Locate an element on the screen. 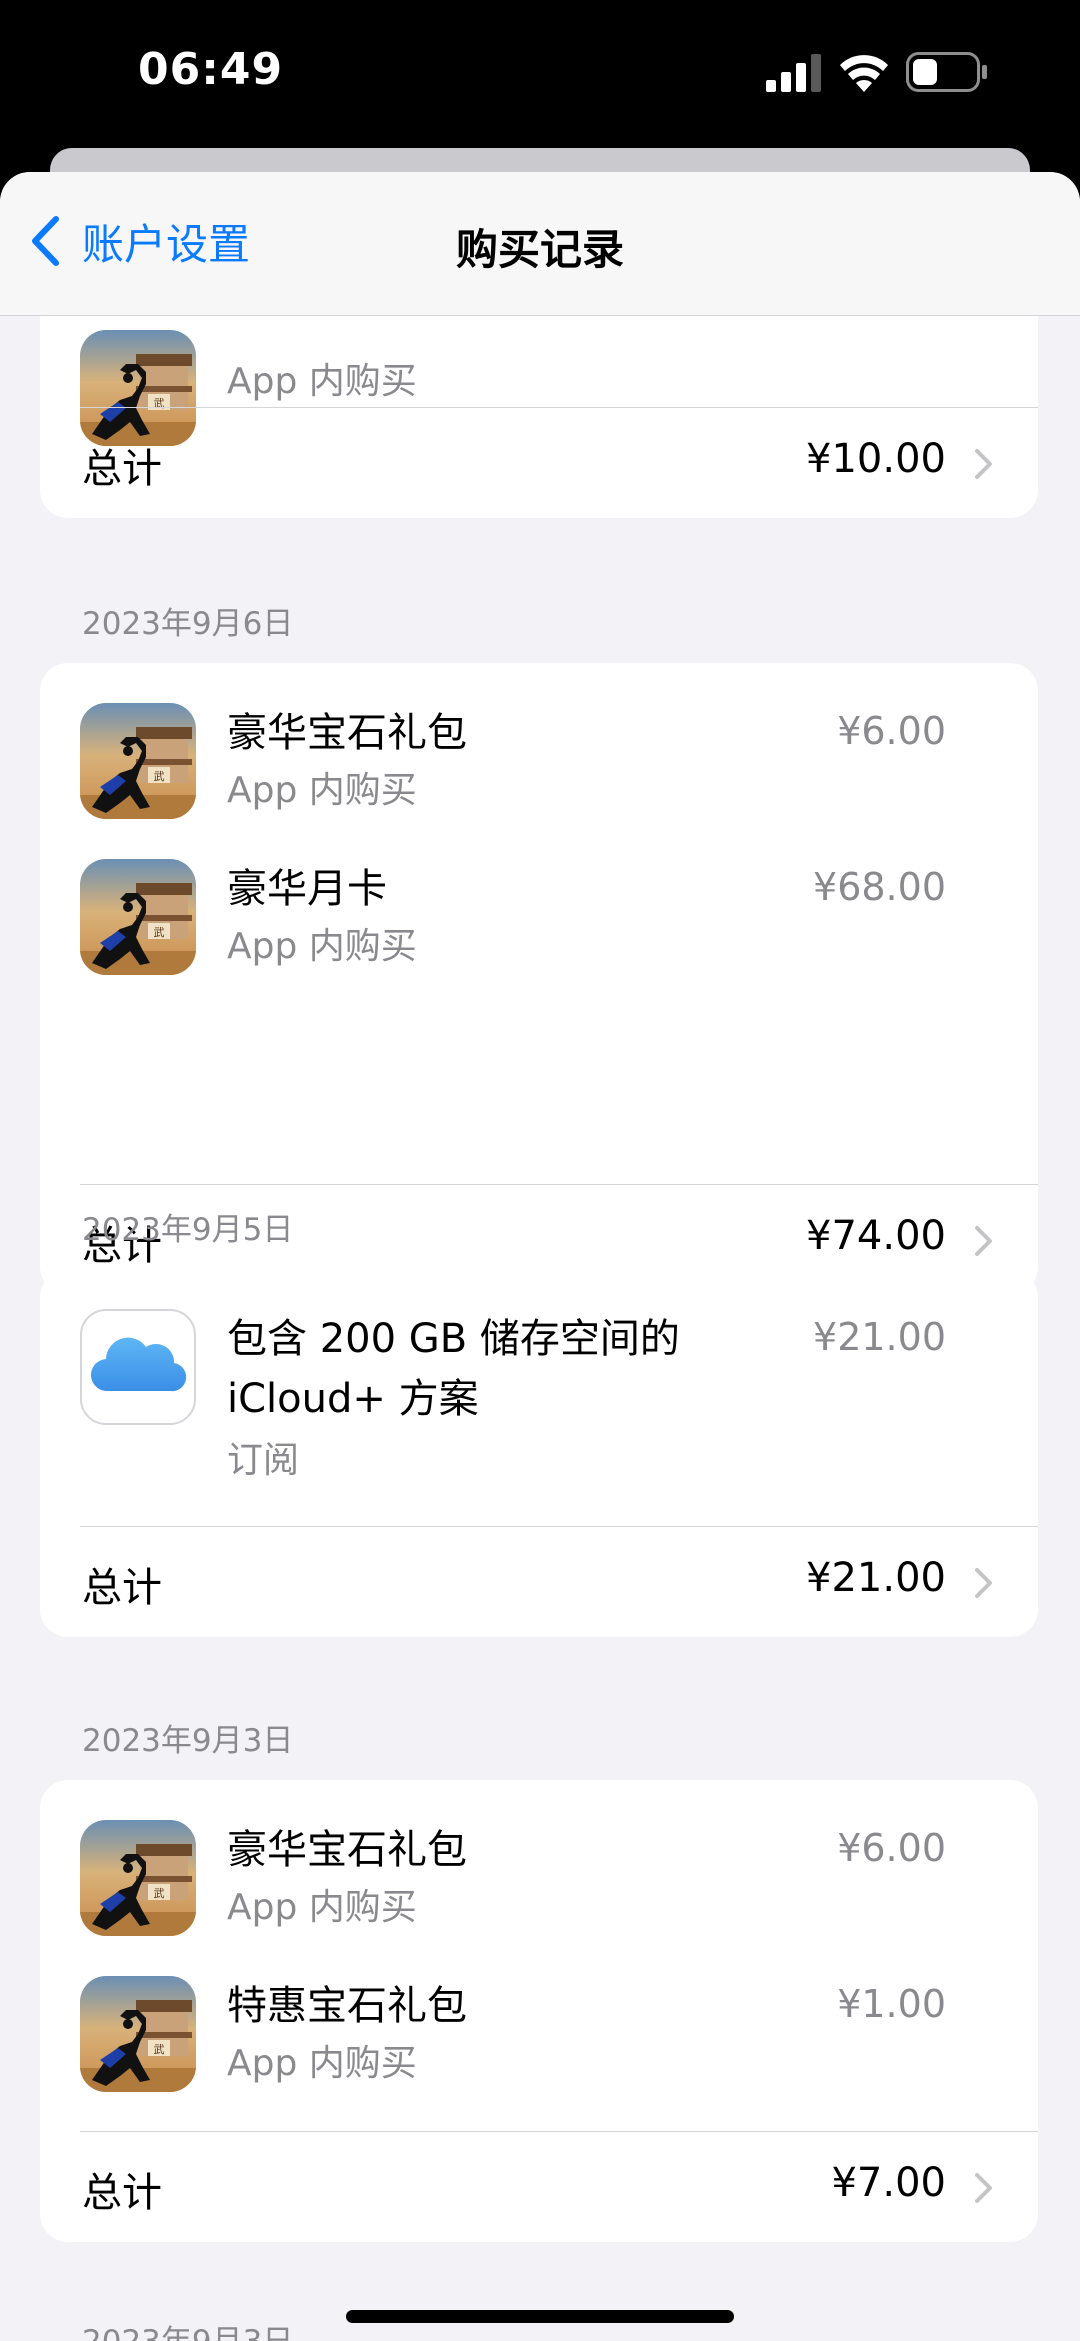 Image resolution: width=1080 pixels, height=2341 pixels. date-header: 2023年9月6日 is located at coordinates (188, 624).